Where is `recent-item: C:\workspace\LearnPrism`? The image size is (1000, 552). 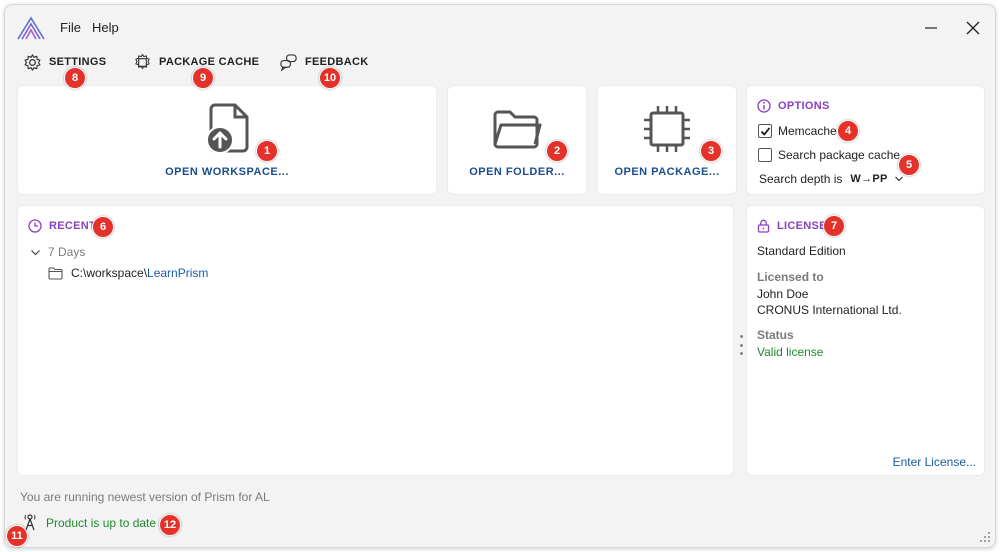 recent-item: C:\workspace\LearnPrism is located at coordinates (128, 273).